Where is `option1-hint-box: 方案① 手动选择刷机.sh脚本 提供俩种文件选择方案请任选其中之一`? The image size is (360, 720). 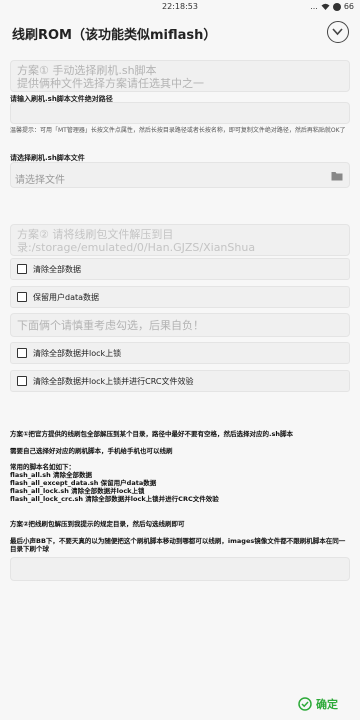
option1-hint-box: 方案① 手动选择刷机.sh脚本 提供俩种文件选择方案请任选其中之一 is located at coordinates (180, 76).